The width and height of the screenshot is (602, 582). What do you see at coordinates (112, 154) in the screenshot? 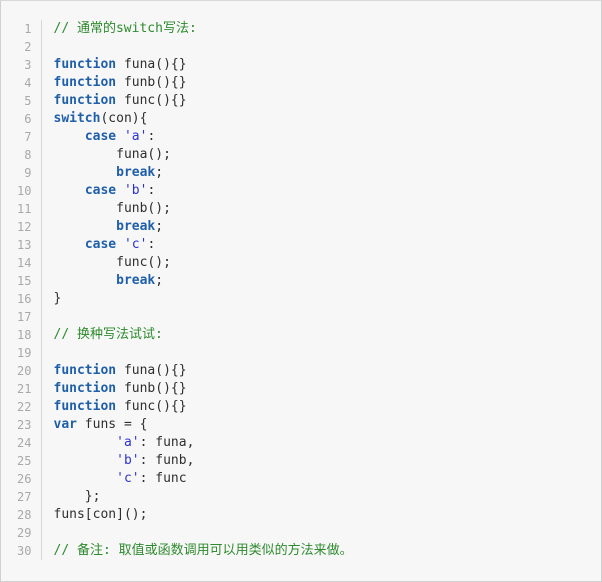
I see `code-token-plain: funa();` at bounding box center [112, 154].